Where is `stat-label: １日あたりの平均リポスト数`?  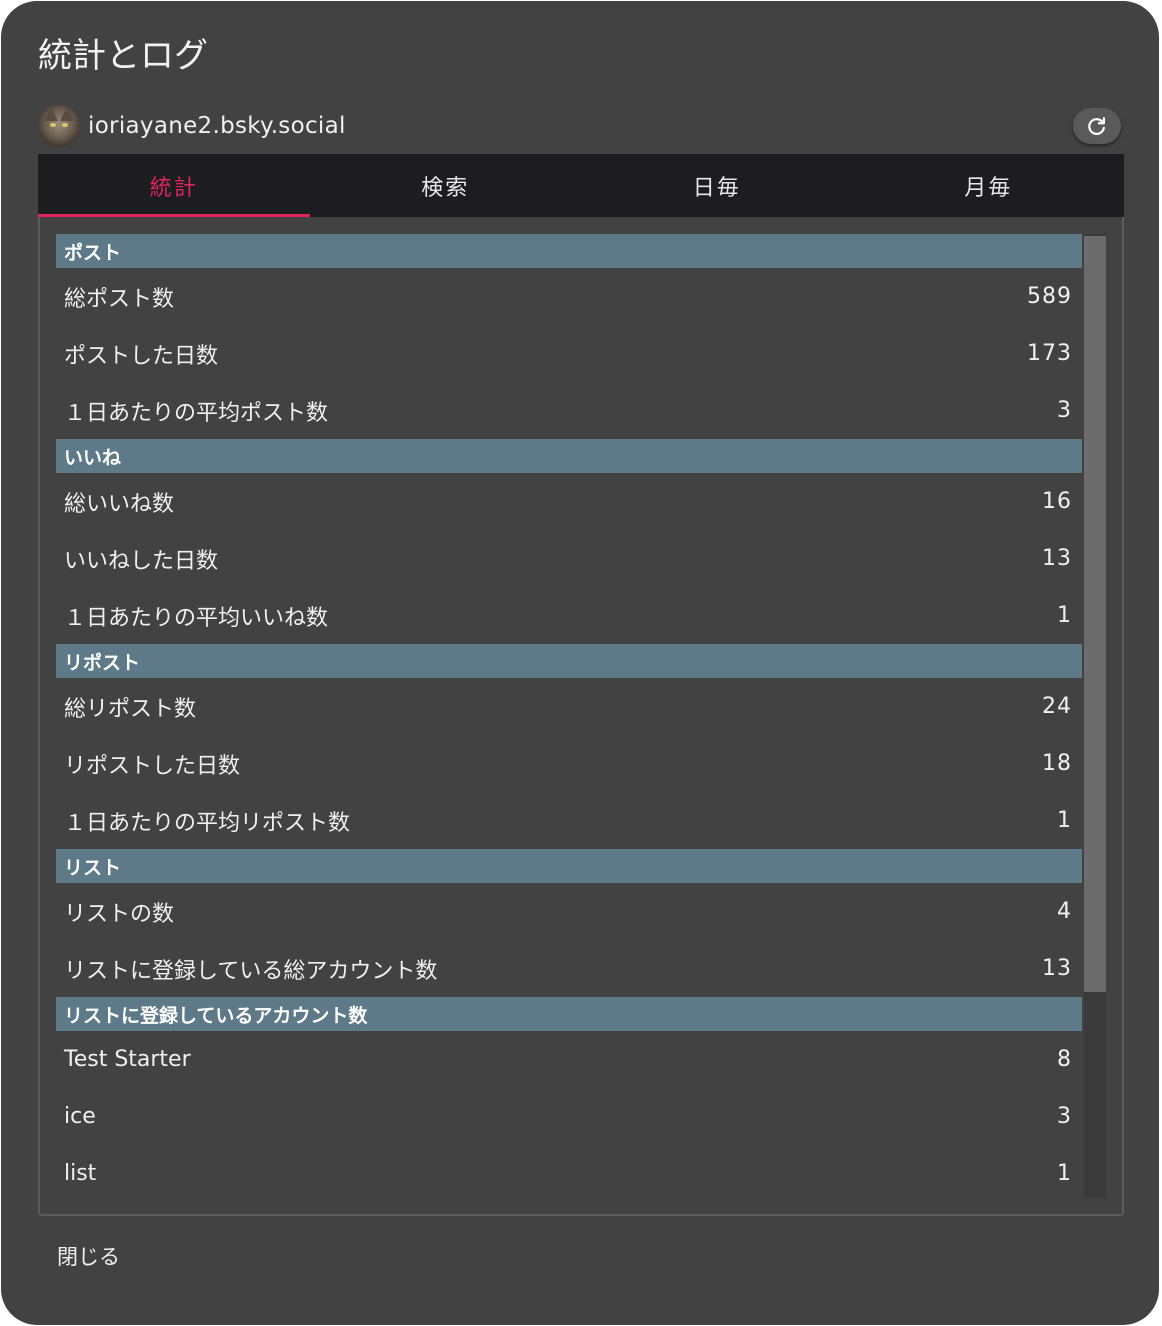 stat-label: １日あたりの平均リポスト数 is located at coordinates (207, 823).